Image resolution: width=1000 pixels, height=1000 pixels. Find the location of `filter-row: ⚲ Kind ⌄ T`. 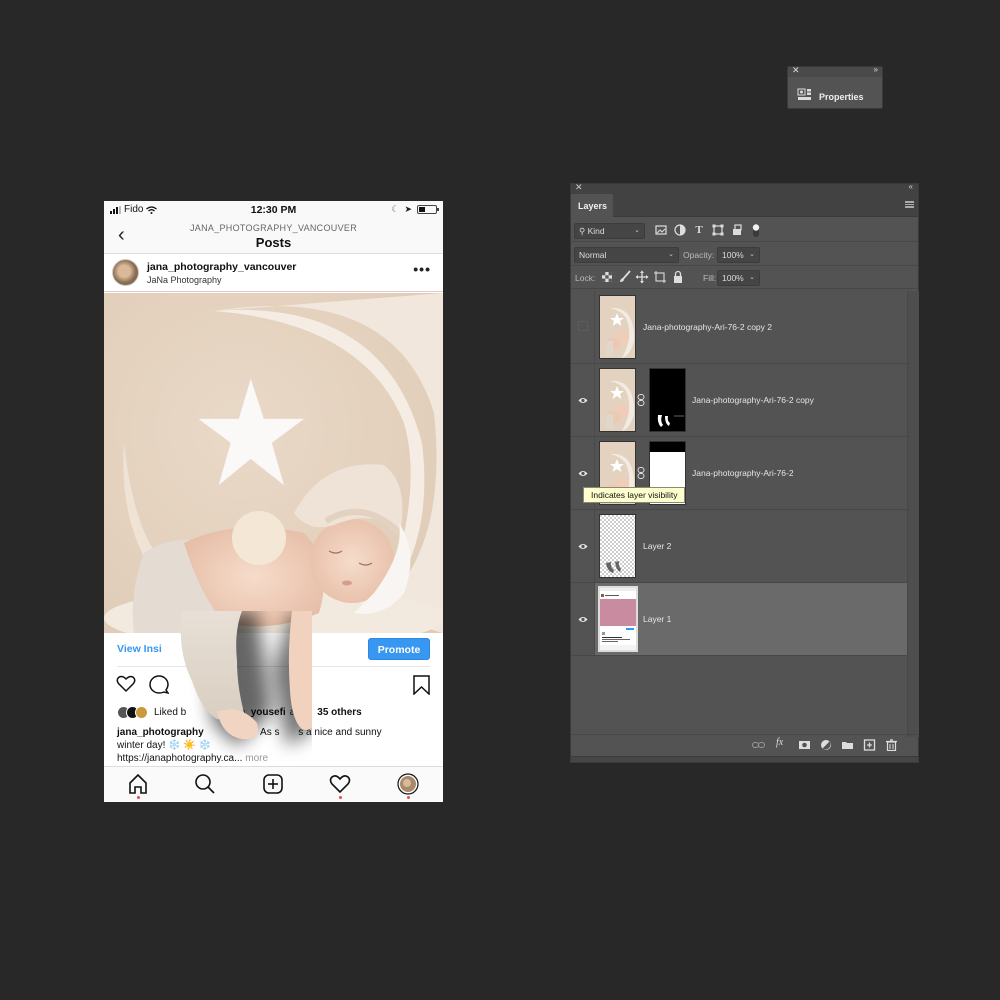

filter-row: ⚲ Kind ⌄ T is located at coordinates (744, 230).